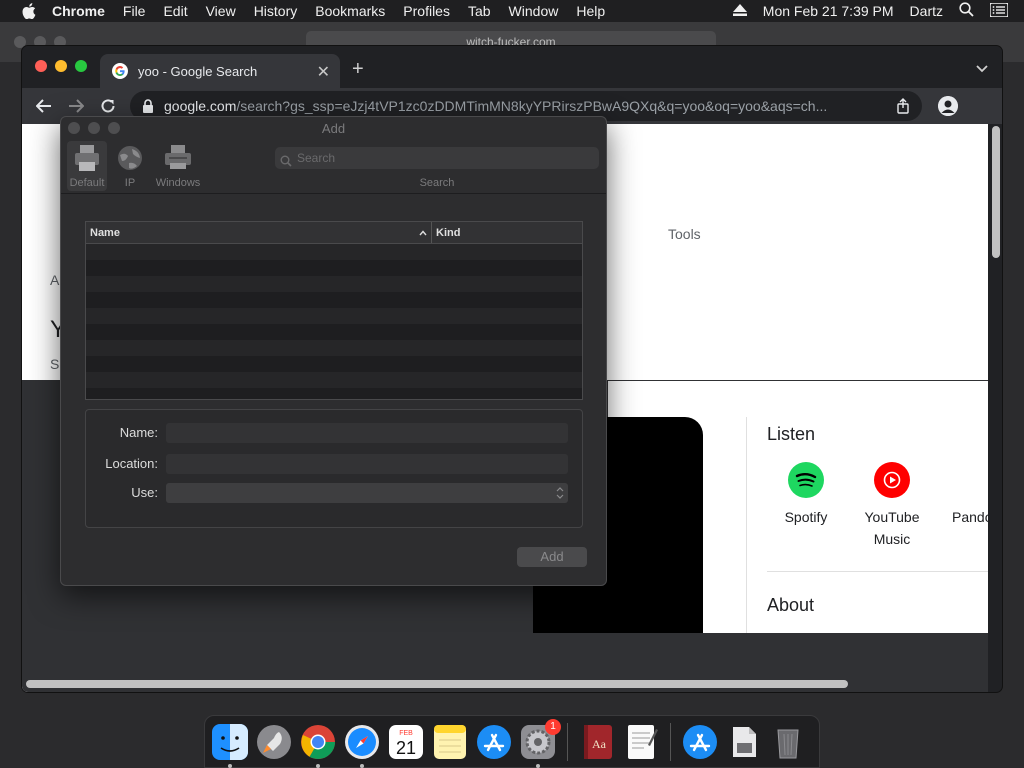  I want to click on menu-profiles: Profiles, so click(426, 11).